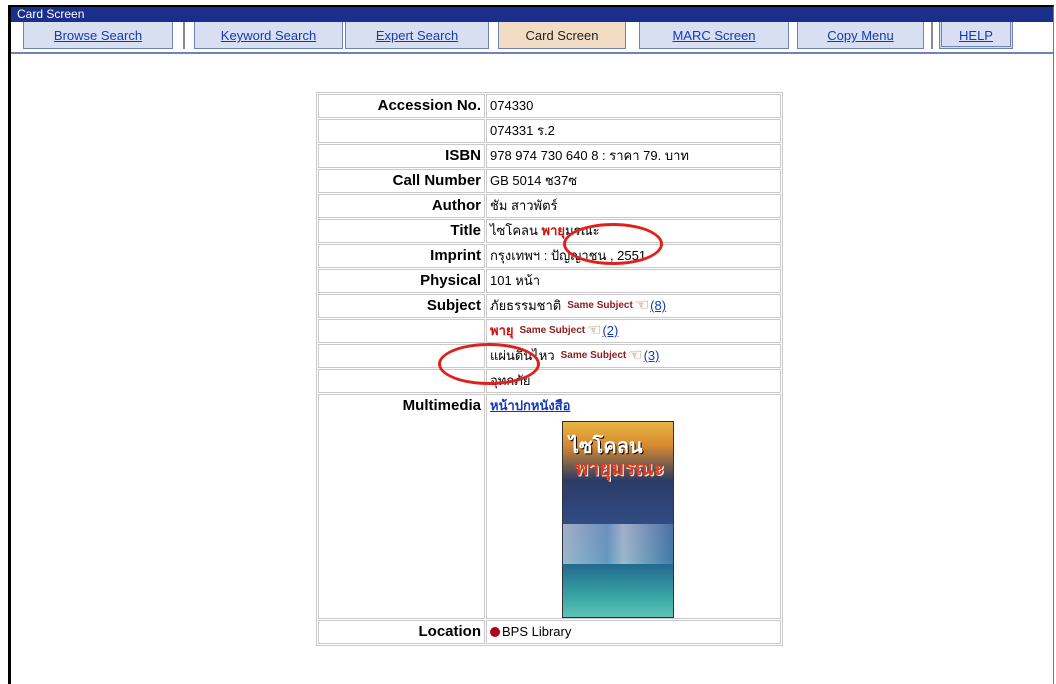 The width and height of the screenshot is (1056, 684). I want to click on book-cover-link: หน้าปกหนังสือ, so click(530, 405).